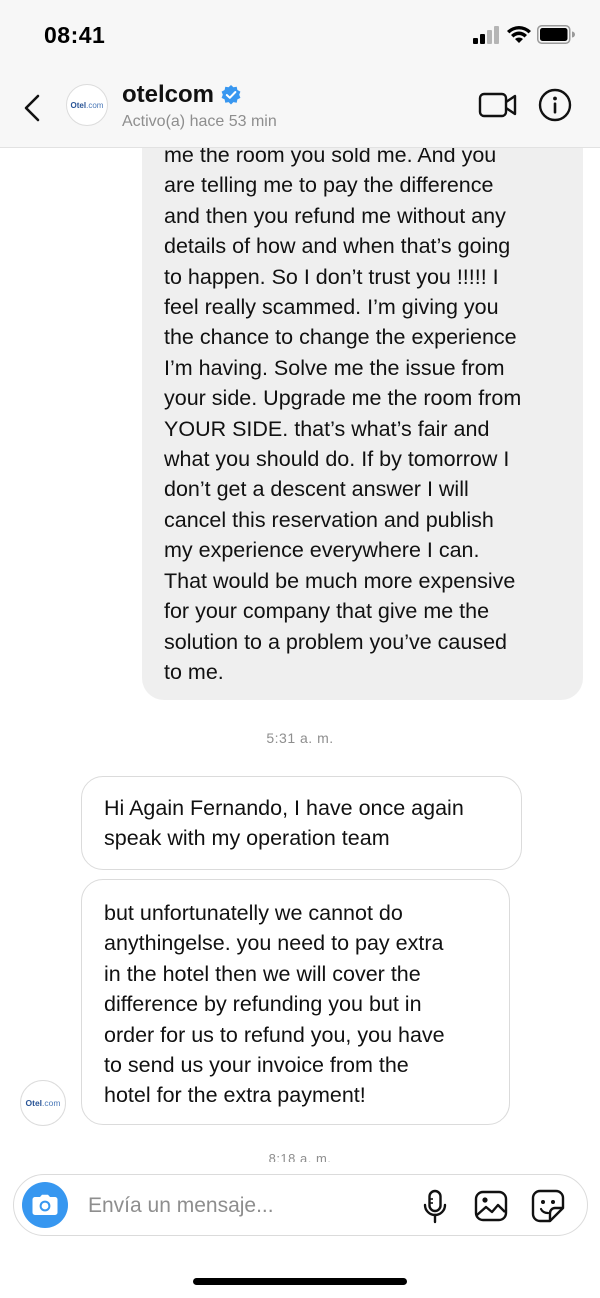 The height and width of the screenshot is (1298, 600). Describe the element at coordinates (300, 738) in the screenshot. I see `message-timestamp: 5:31 a. m.` at that location.